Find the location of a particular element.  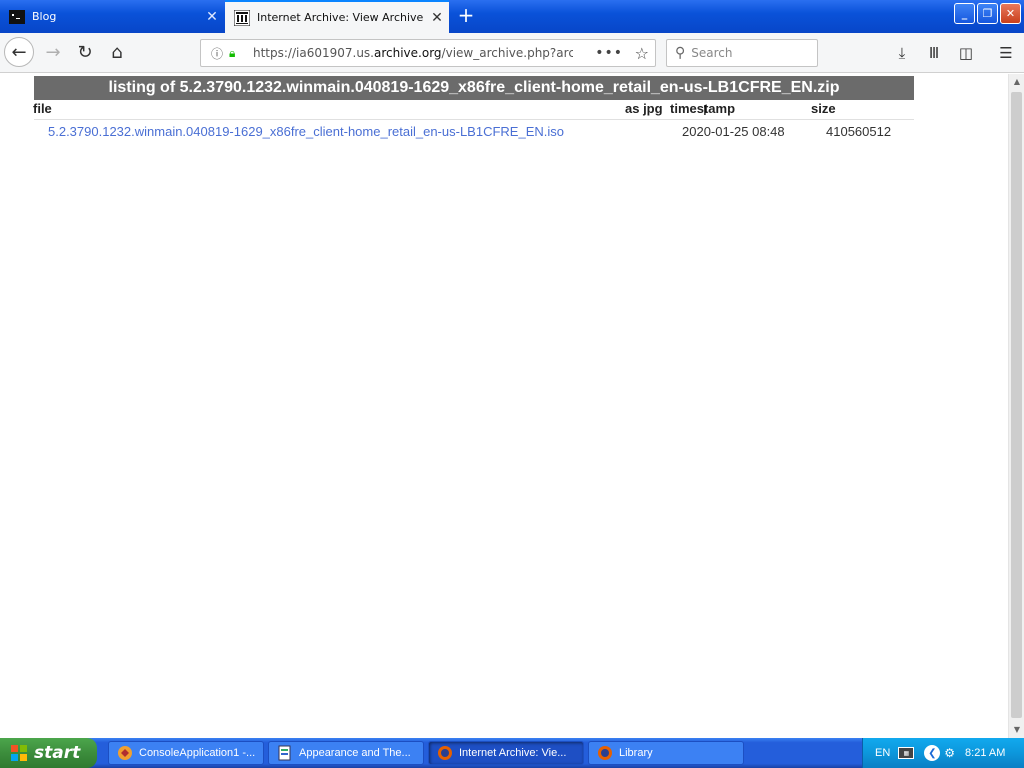

window-close-icon: ✕ is located at coordinates (1010, 13).